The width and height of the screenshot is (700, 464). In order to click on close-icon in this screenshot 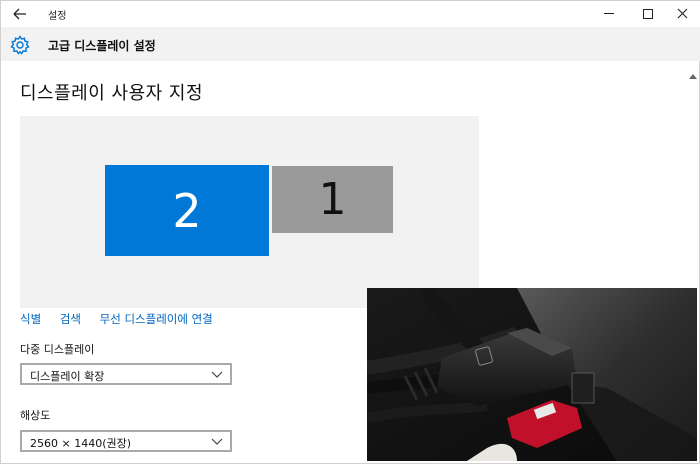, I will do `click(682, 13)`.